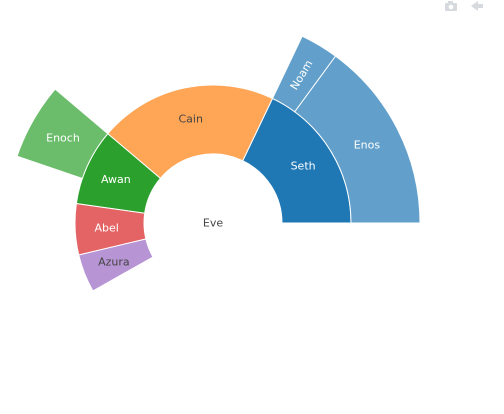  I want to click on label-awan: Awan, so click(116, 179).